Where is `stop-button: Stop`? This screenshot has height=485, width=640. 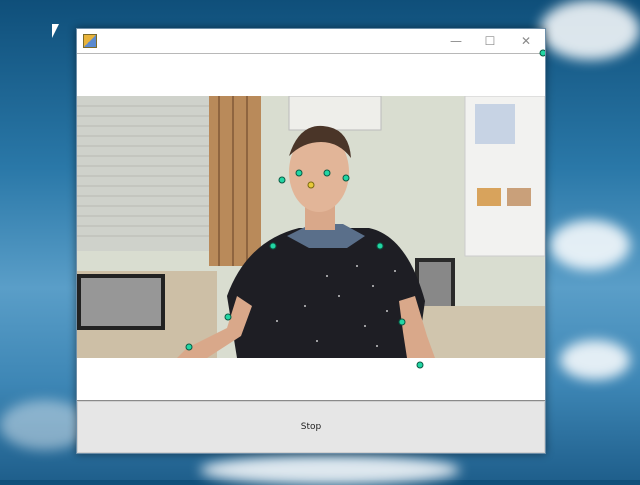 stop-button: Stop is located at coordinates (311, 427).